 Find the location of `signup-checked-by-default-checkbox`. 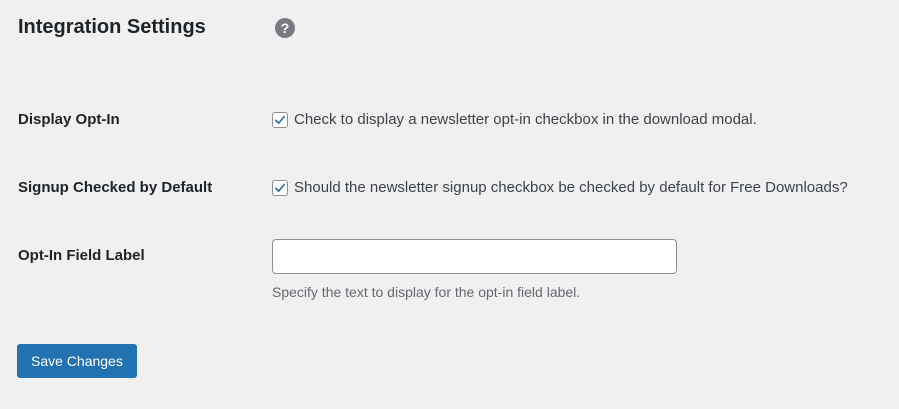

signup-checked-by-default-checkbox is located at coordinates (280, 188).